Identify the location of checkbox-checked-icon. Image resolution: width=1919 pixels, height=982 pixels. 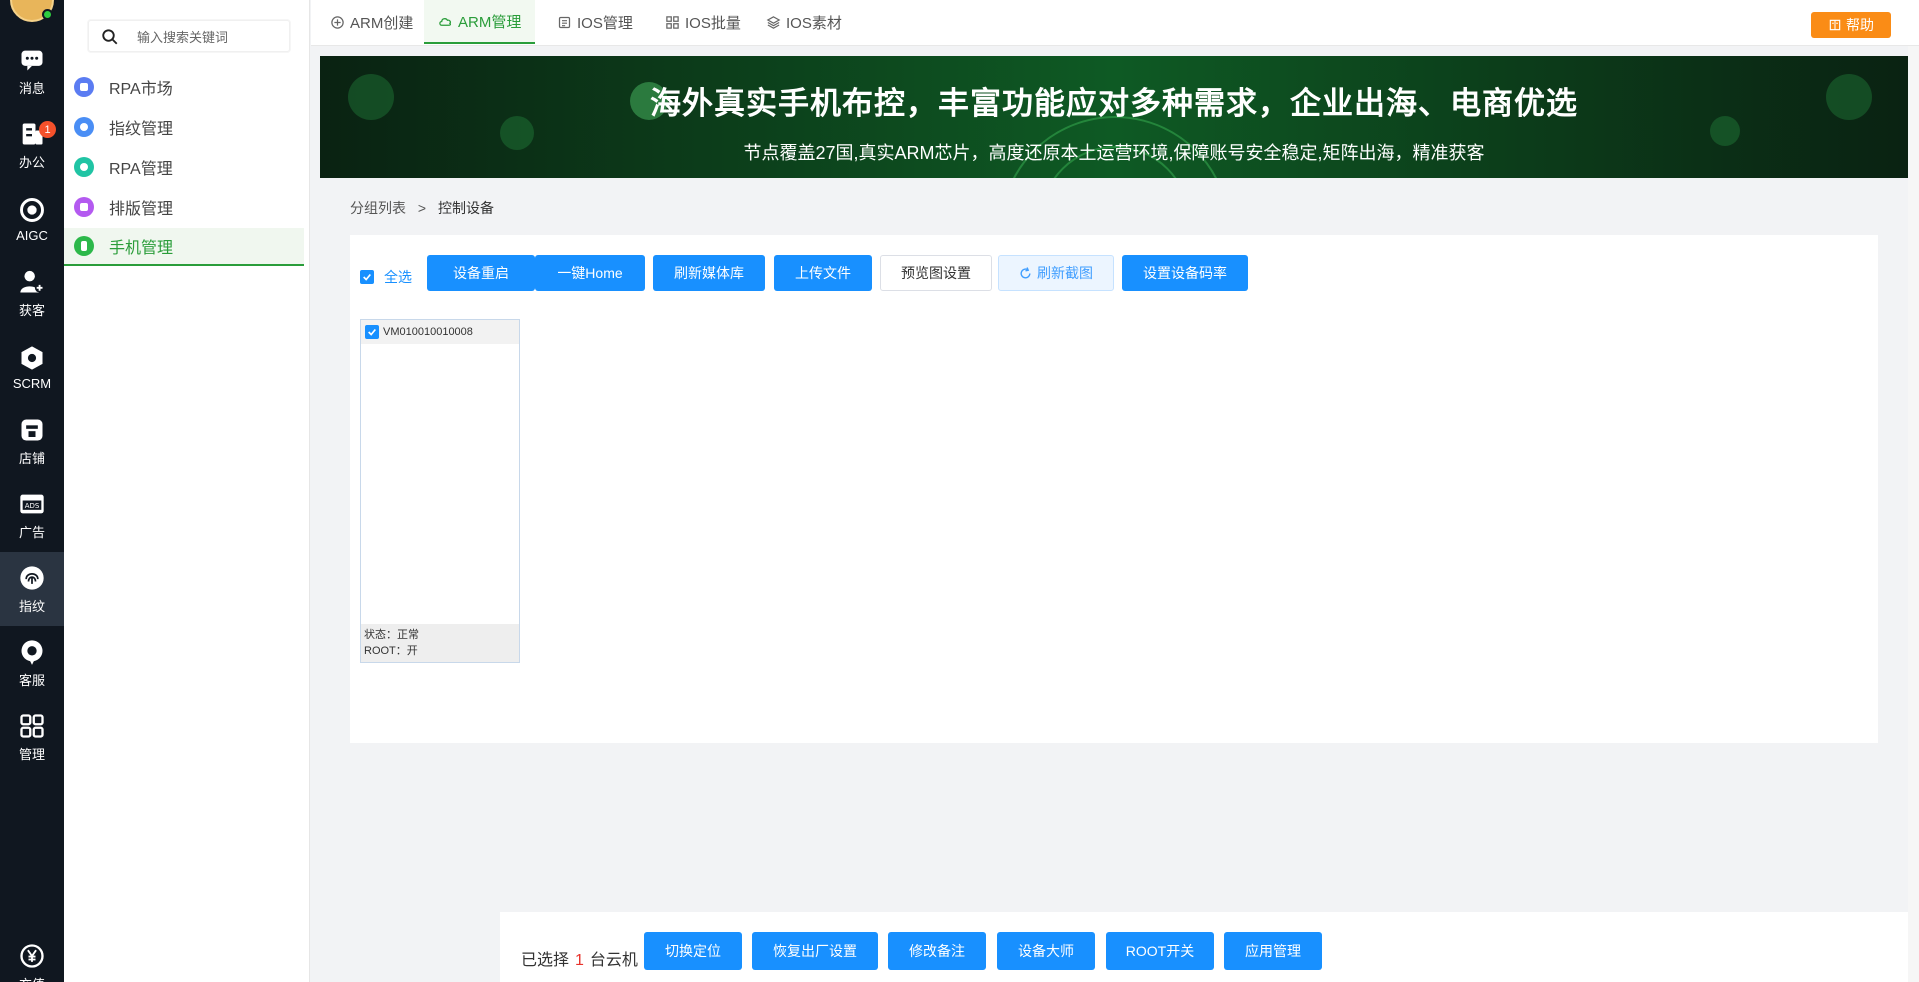
(367, 277).